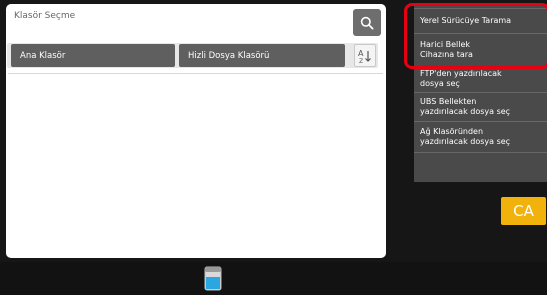 Image resolution: width=547 pixels, height=295 pixels. What do you see at coordinates (93, 55) in the screenshot?
I see `main-folder-button: Ana Klasör` at bounding box center [93, 55].